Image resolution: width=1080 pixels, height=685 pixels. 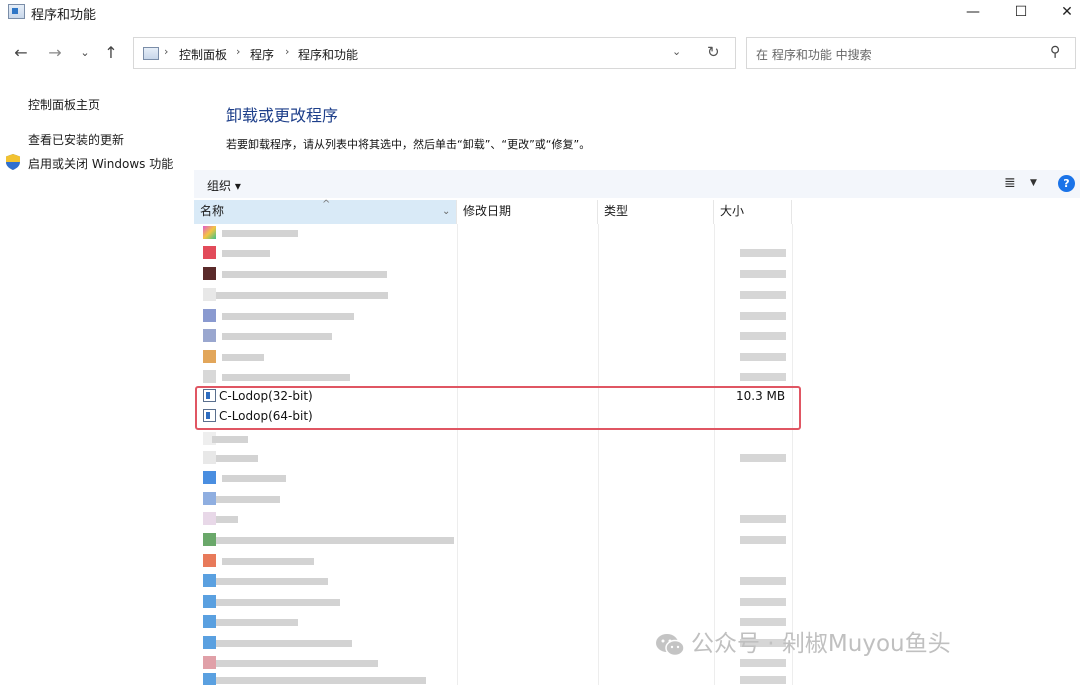 What do you see at coordinates (76, 139) in the screenshot?
I see `sidebar-item-installed-updates: 查看已安装的更新` at bounding box center [76, 139].